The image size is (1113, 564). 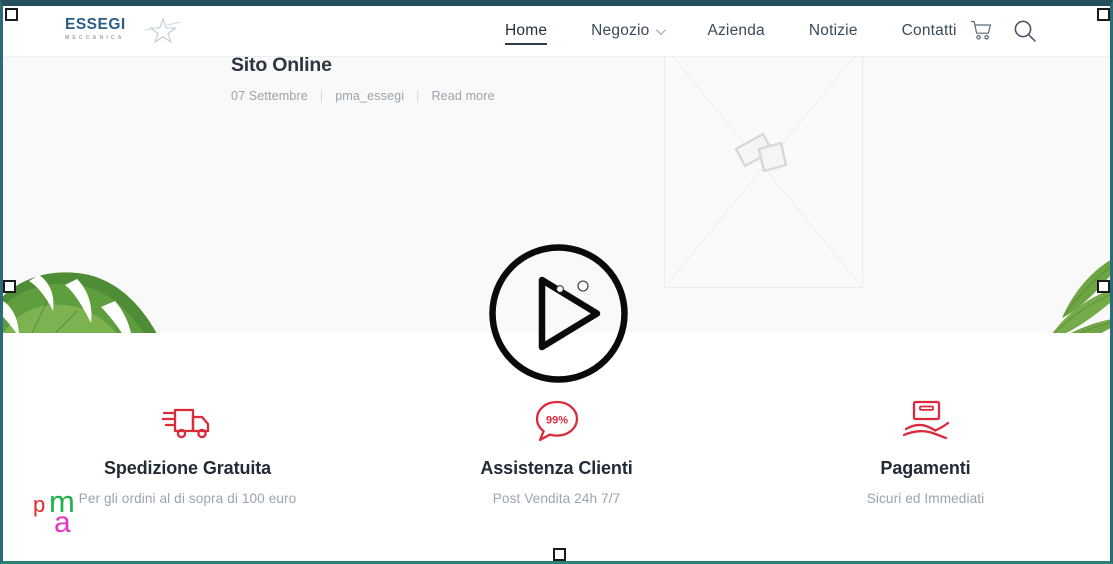 What do you see at coordinates (620, 30) in the screenshot?
I see `nav-label: Negozio` at bounding box center [620, 30].